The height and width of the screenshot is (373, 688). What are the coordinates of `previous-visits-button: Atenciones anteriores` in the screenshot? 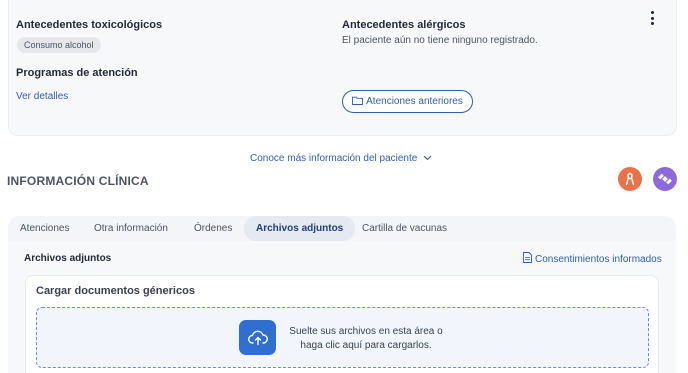 It's located at (407, 101).